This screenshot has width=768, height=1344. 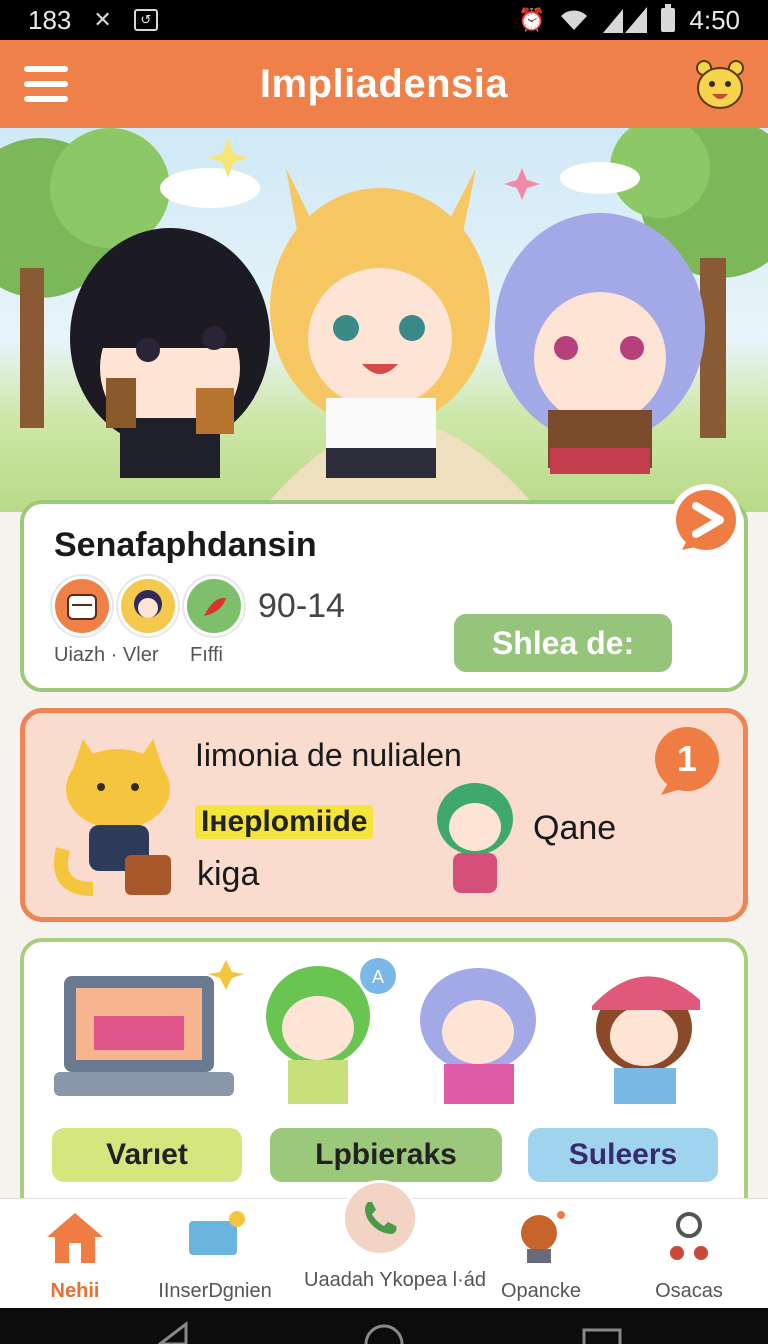 I want to click on avatar-row: 90-14, so click(x=198, y=606).